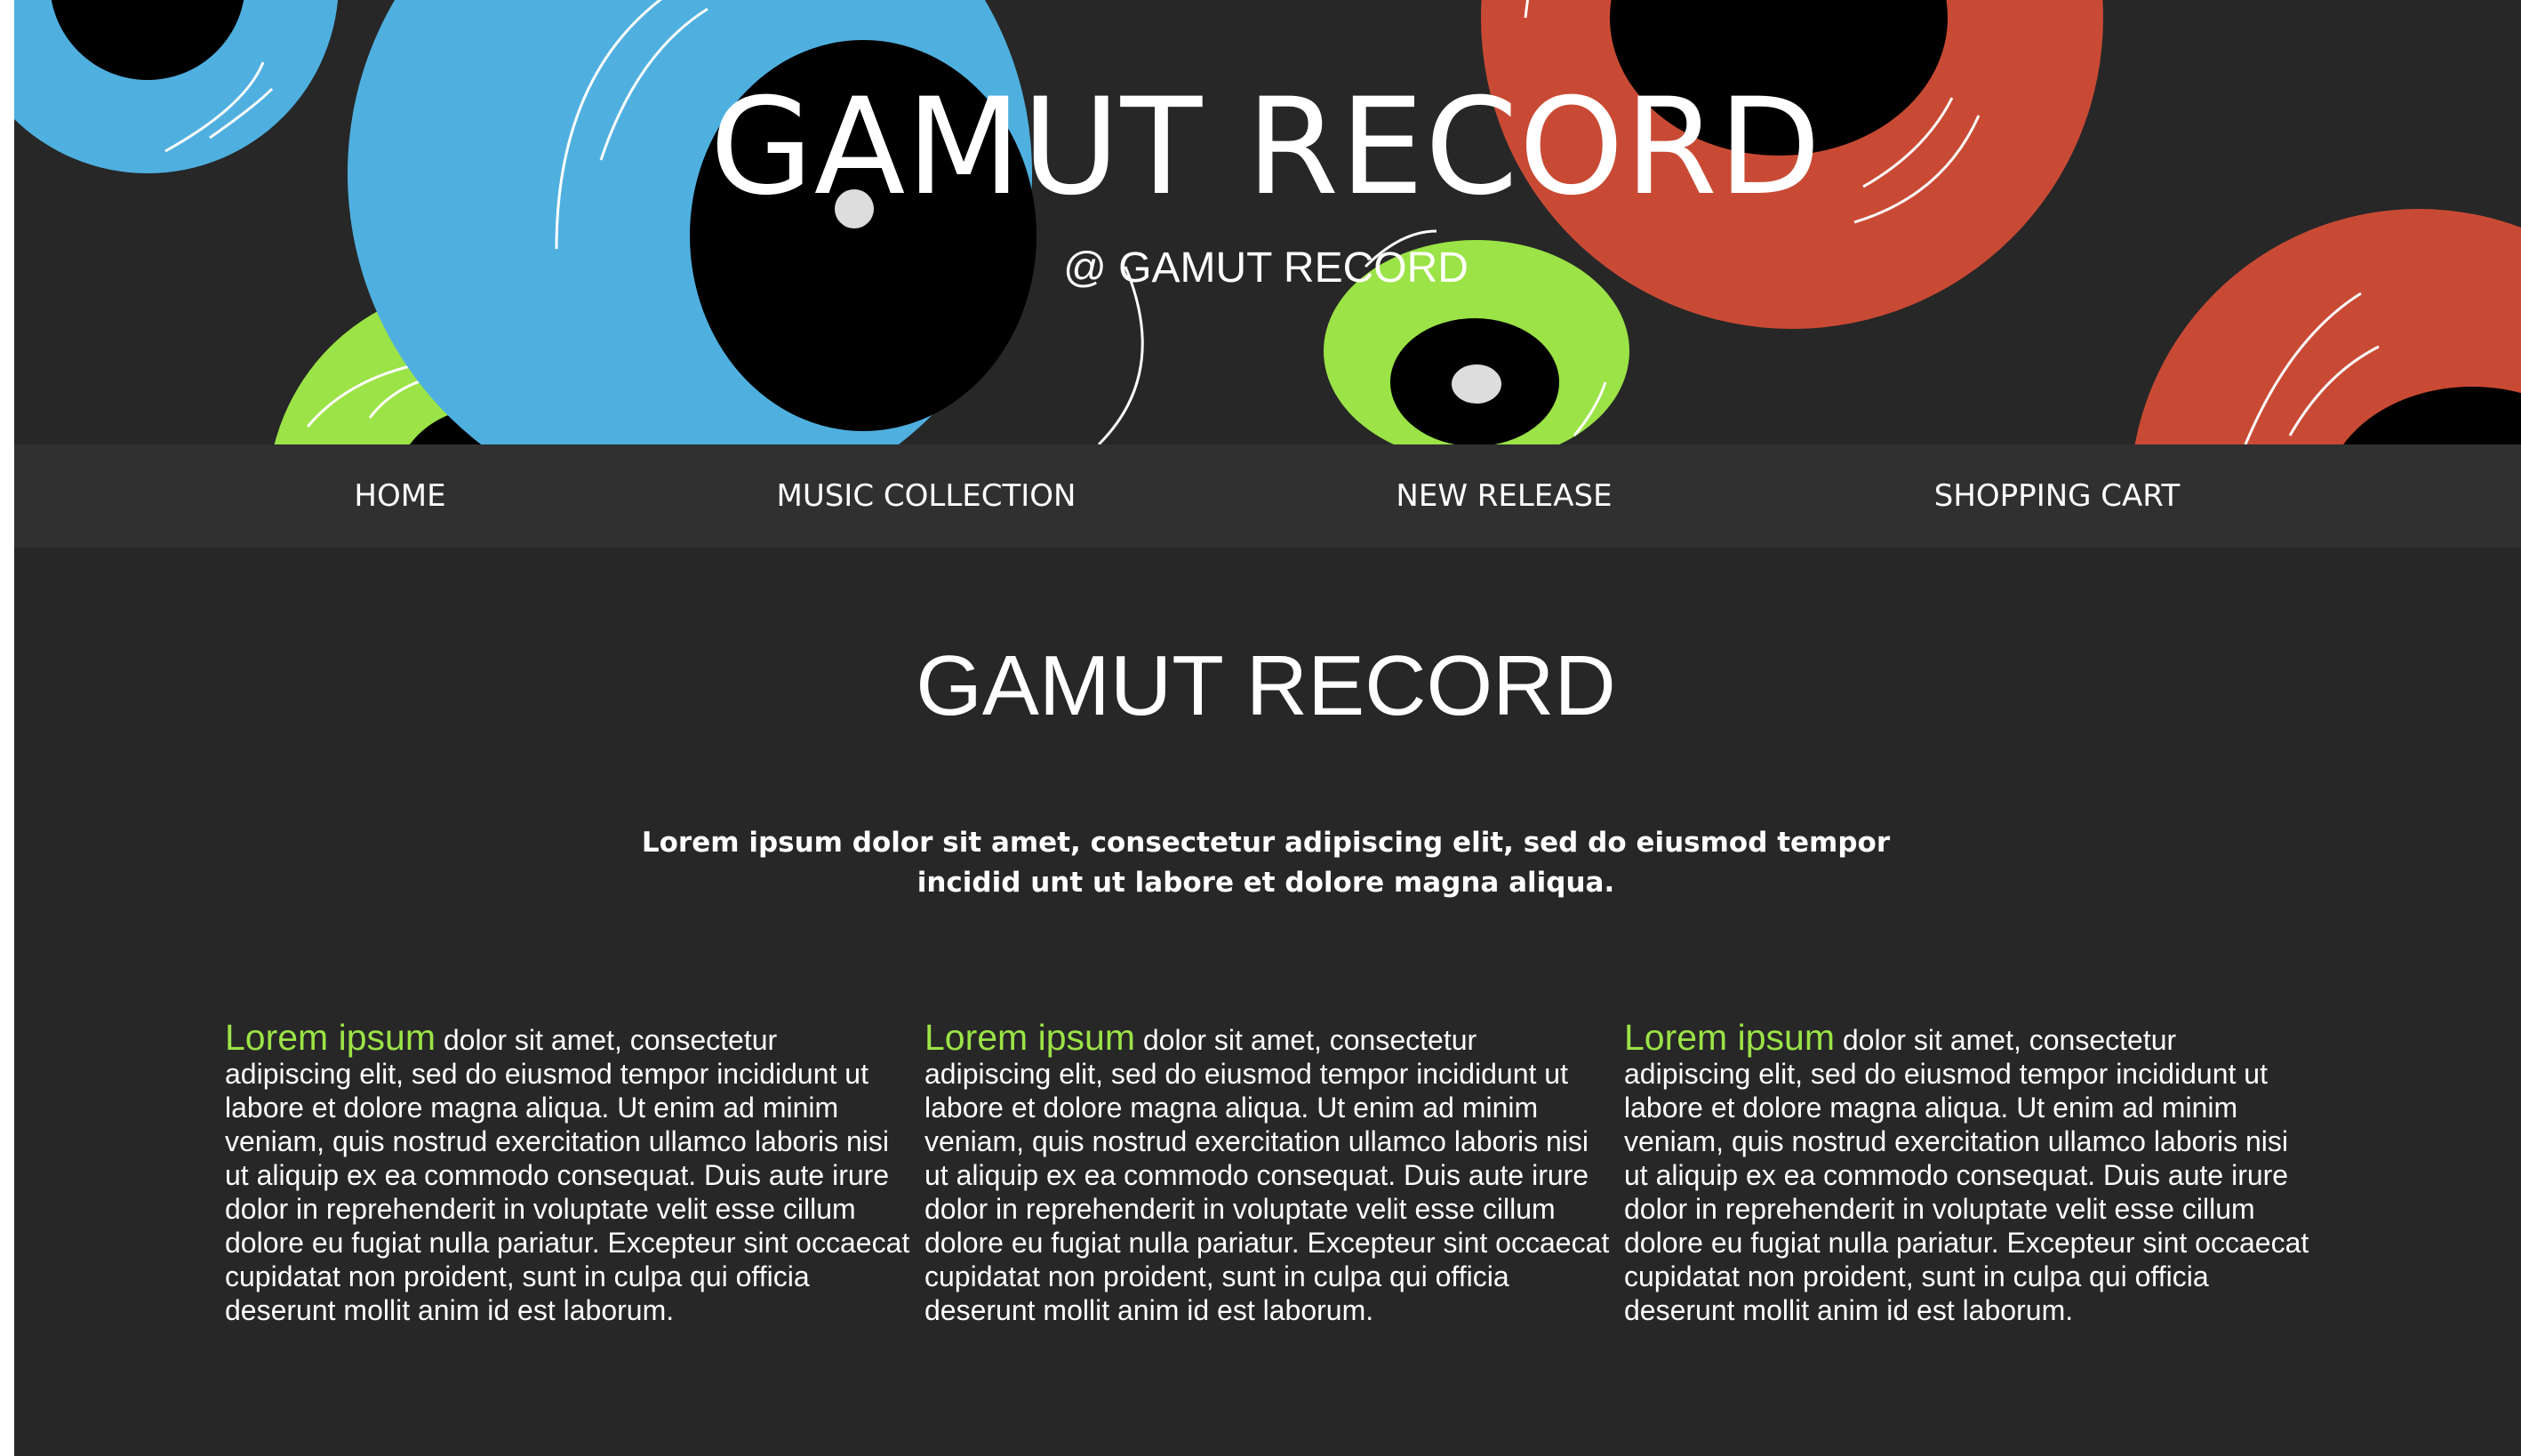 This screenshot has height=1456, width=2521. I want to click on page-title: GAMUT RECORD, so click(1266, 685).